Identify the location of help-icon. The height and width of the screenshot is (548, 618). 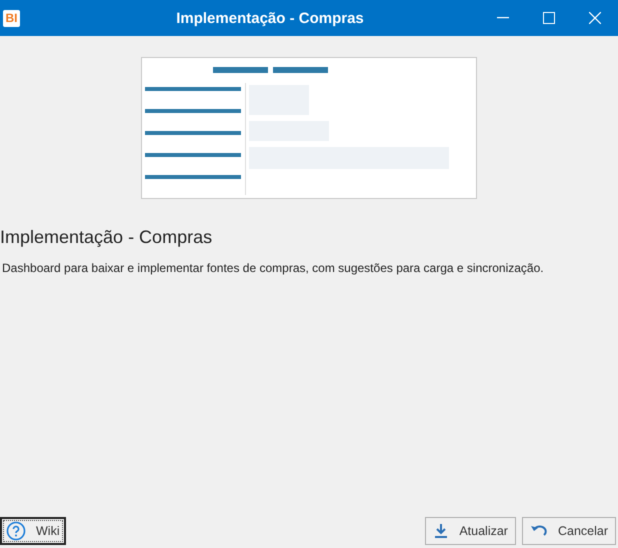
(16, 531).